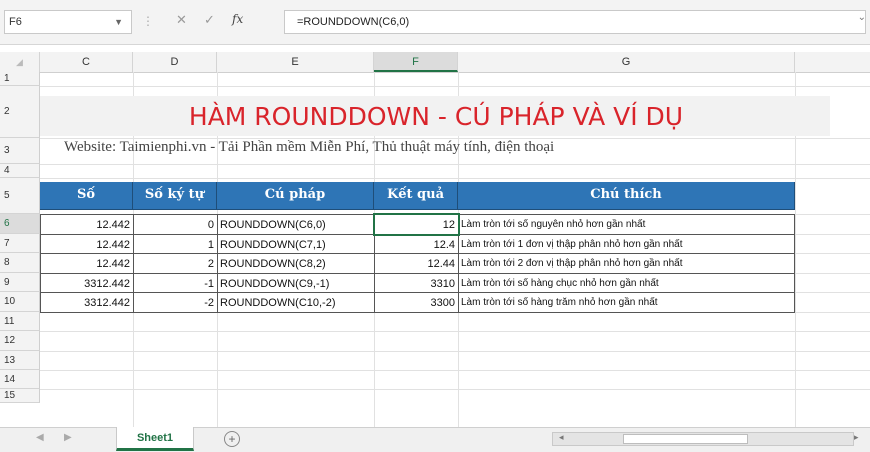 The image size is (870, 452). What do you see at coordinates (181, 20) in the screenshot?
I see `cancel-icon: ✕` at bounding box center [181, 20].